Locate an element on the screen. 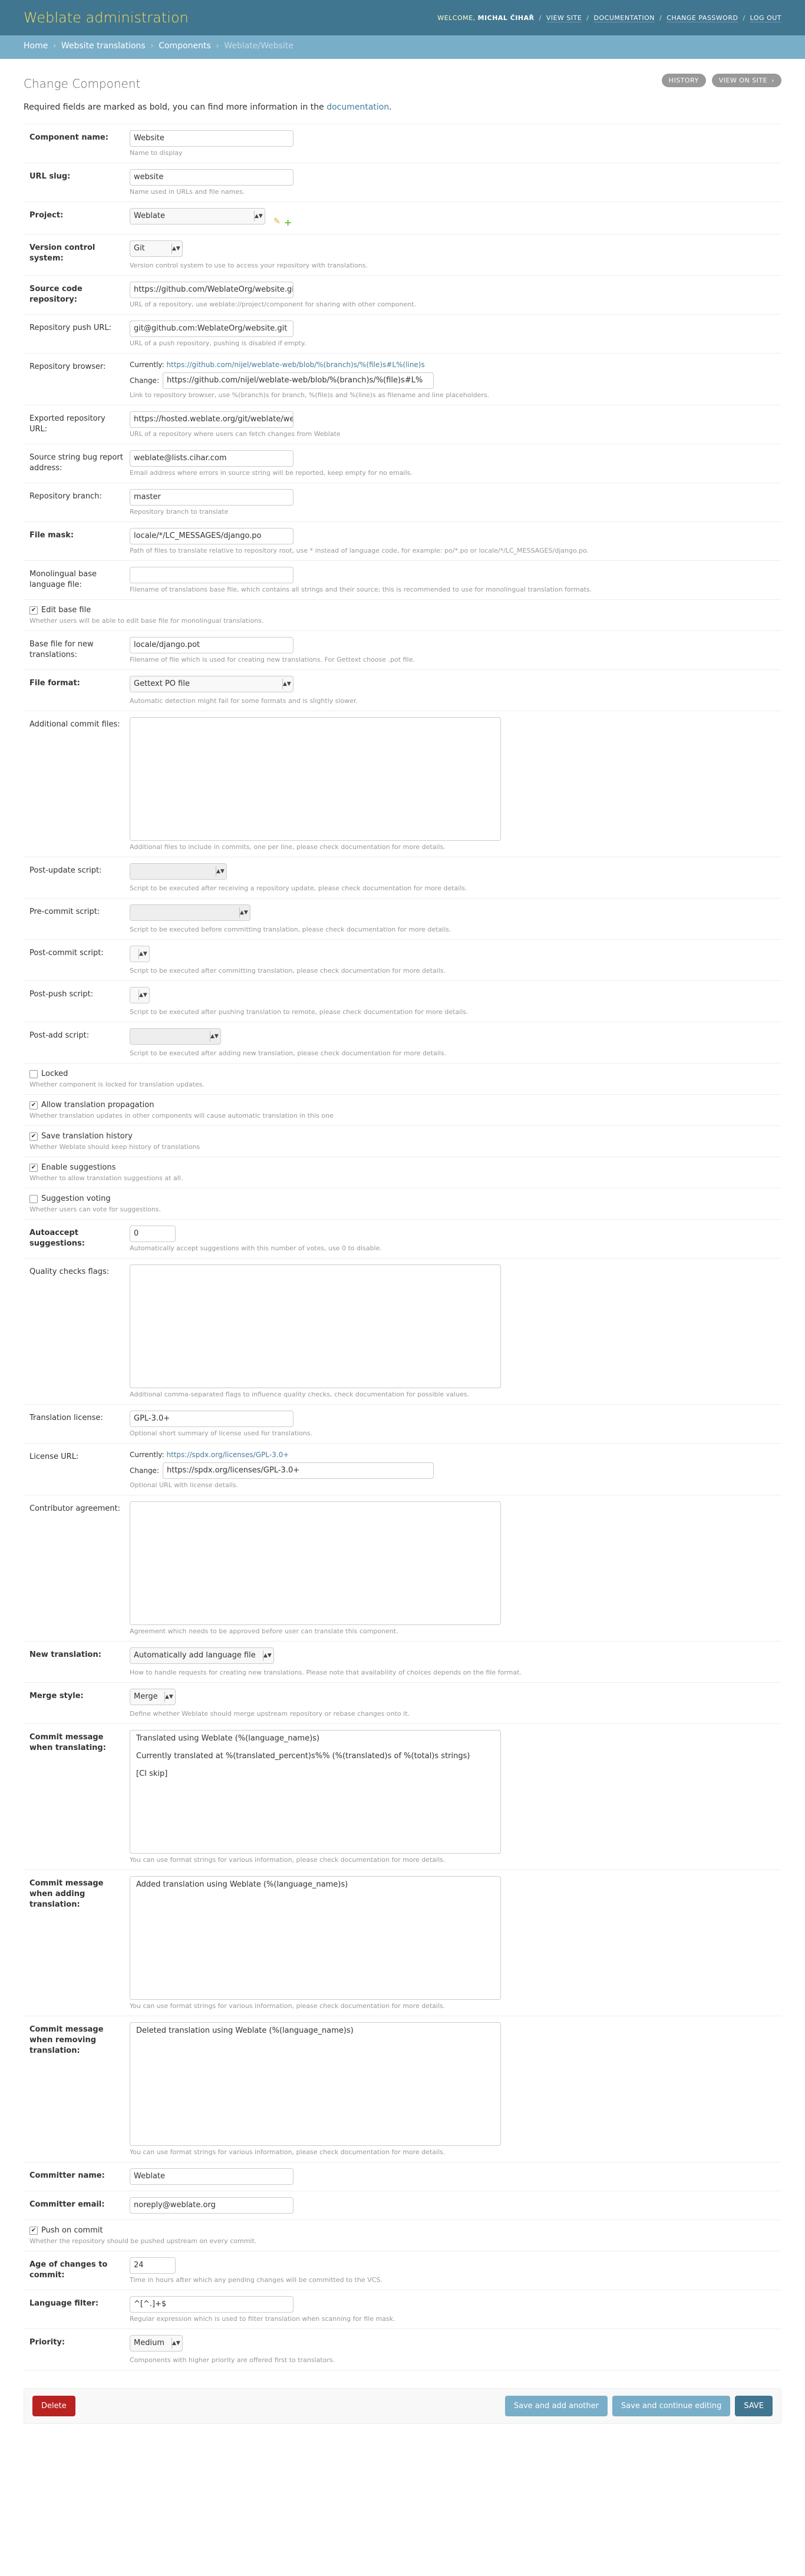 The image size is (805, 2576). documentation-inline-link: documentation is located at coordinates (357, 107).